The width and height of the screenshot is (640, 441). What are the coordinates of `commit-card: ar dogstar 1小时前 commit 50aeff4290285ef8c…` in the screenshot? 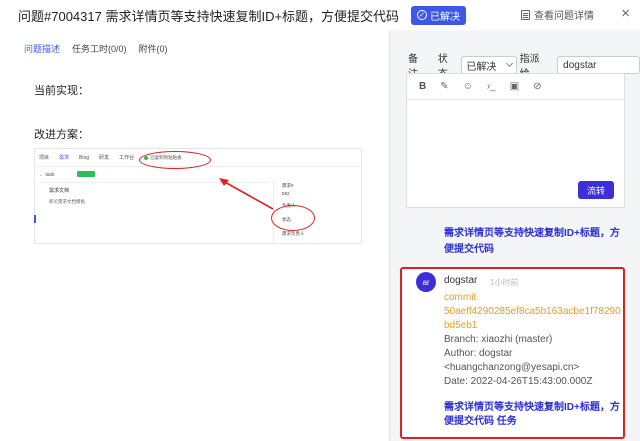 It's located at (512, 353).